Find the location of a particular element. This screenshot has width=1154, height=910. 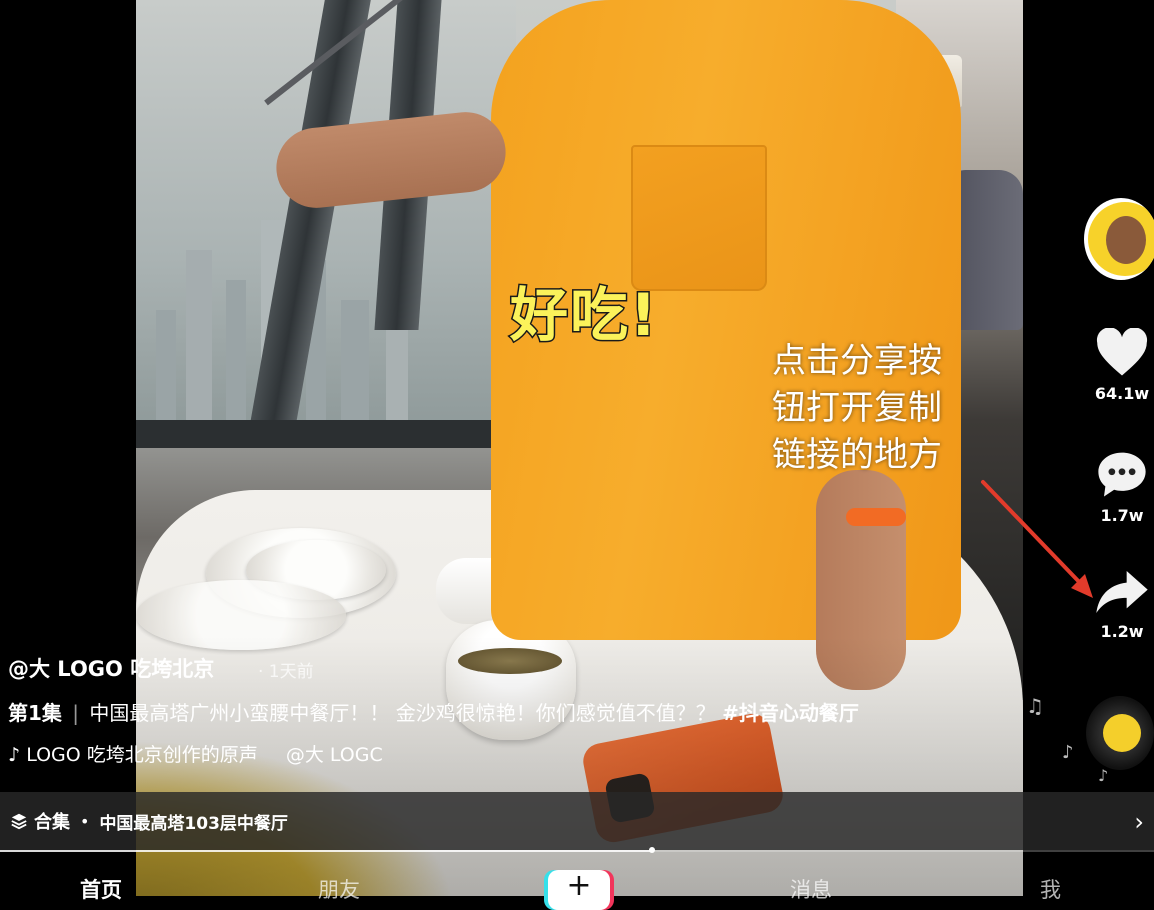

tab-friends: 朋友 is located at coordinates (339, 889).